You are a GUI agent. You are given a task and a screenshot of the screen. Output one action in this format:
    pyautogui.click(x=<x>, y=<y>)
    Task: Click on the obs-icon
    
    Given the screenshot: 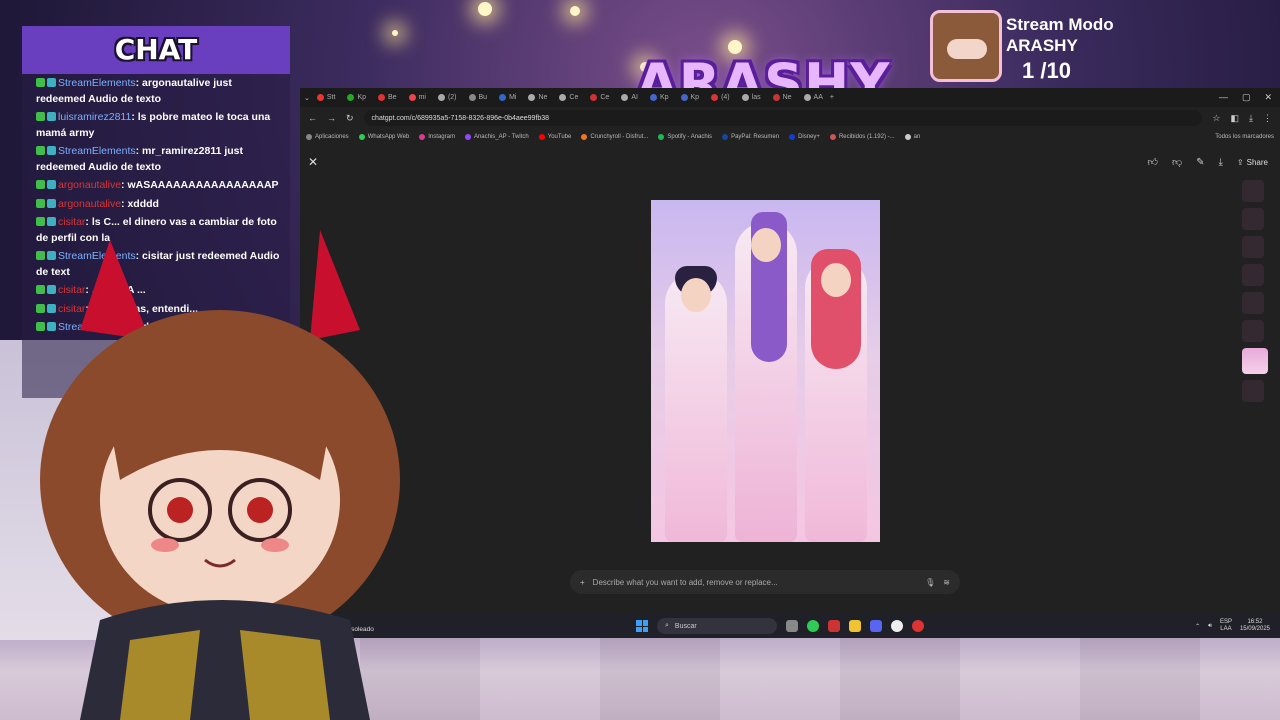 What is the action you would take?
    pyautogui.click(x=897, y=626)
    